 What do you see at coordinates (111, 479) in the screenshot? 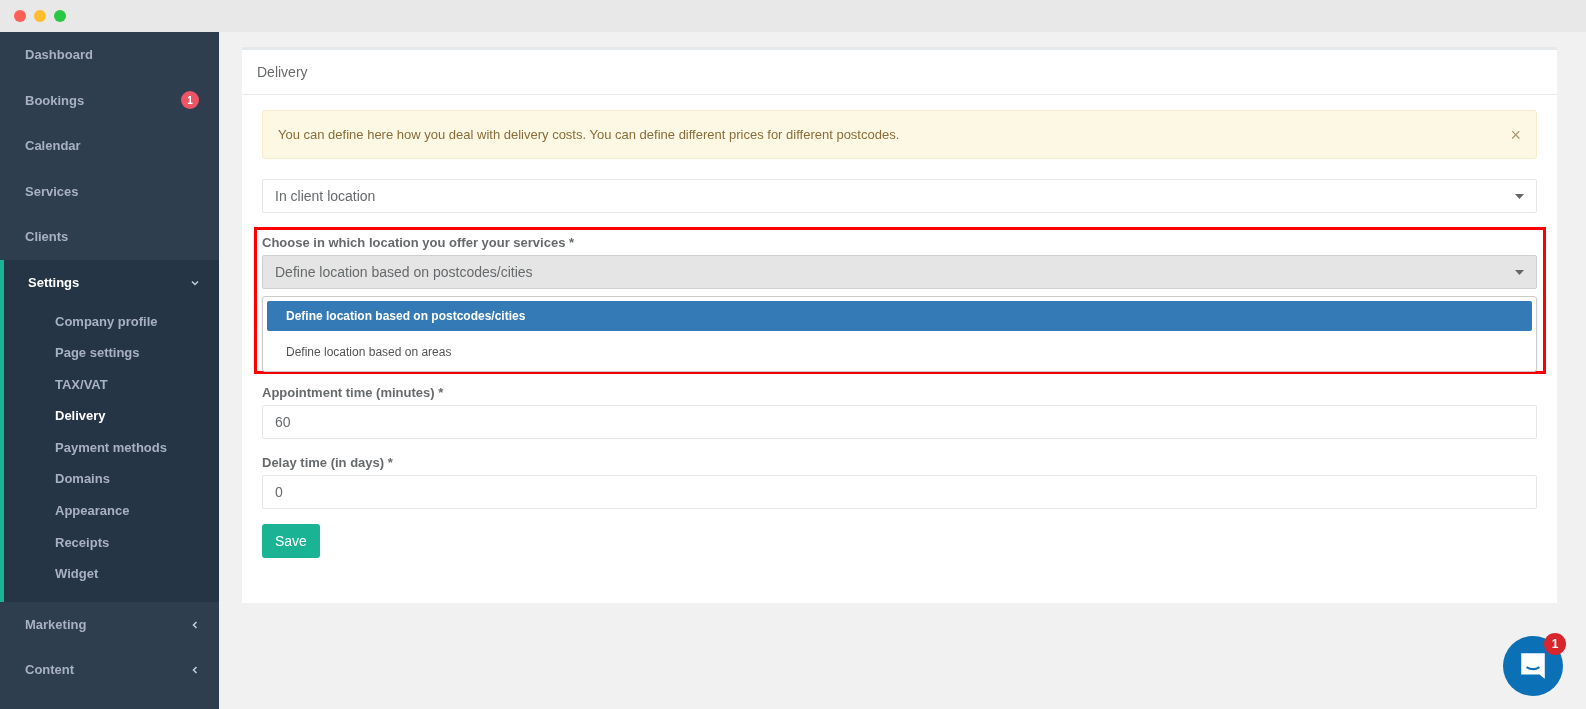
I see `submenu-item: Domains` at bounding box center [111, 479].